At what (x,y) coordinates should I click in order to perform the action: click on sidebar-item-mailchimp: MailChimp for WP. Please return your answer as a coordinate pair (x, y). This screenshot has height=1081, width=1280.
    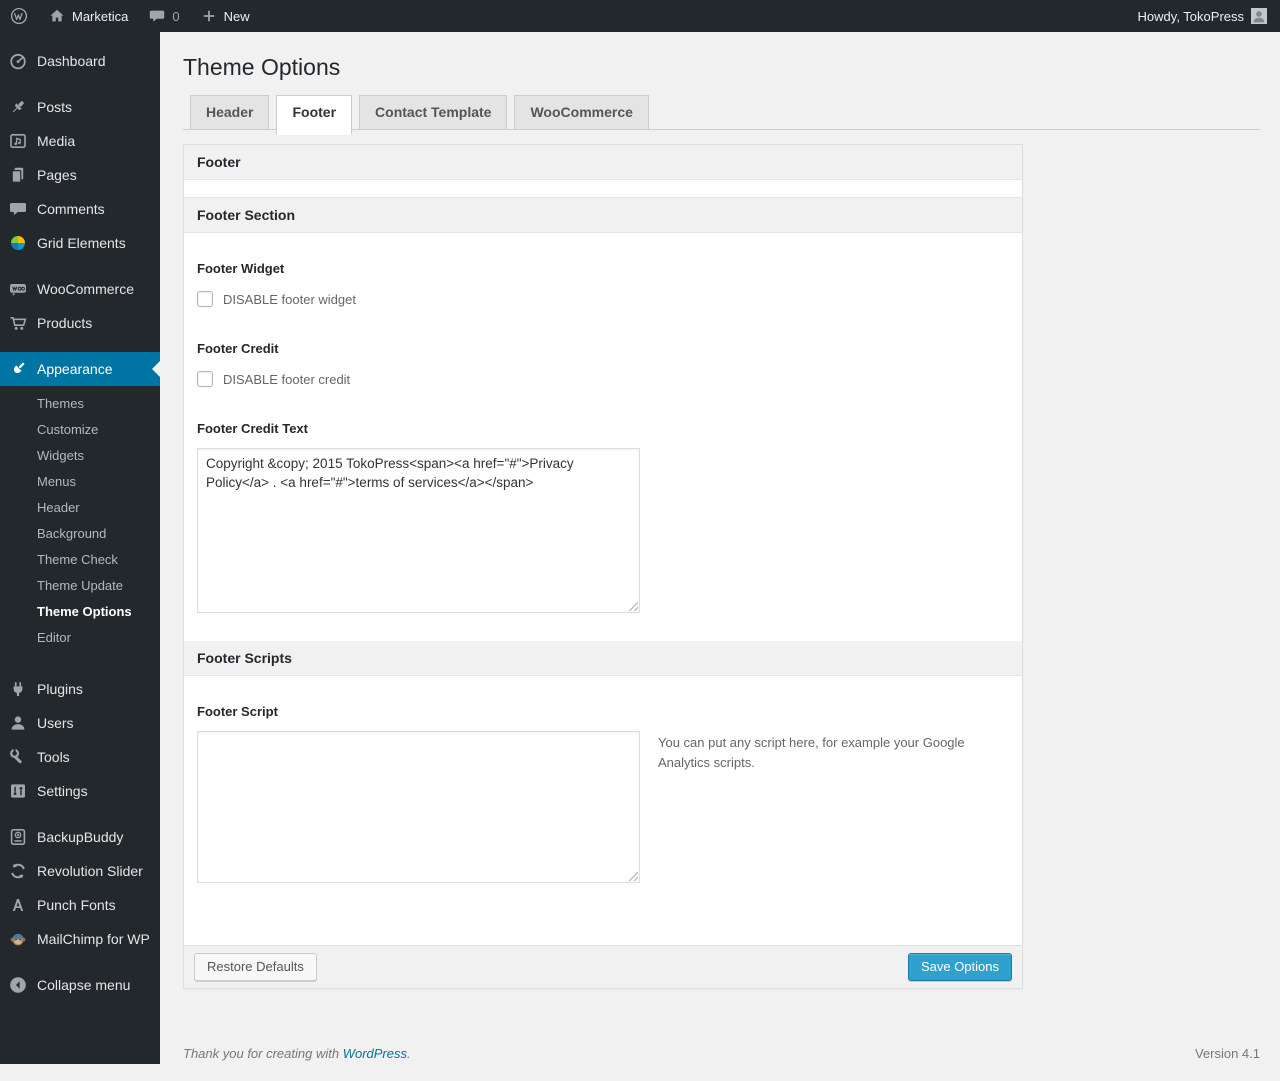
    Looking at the image, I should click on (80, 939).